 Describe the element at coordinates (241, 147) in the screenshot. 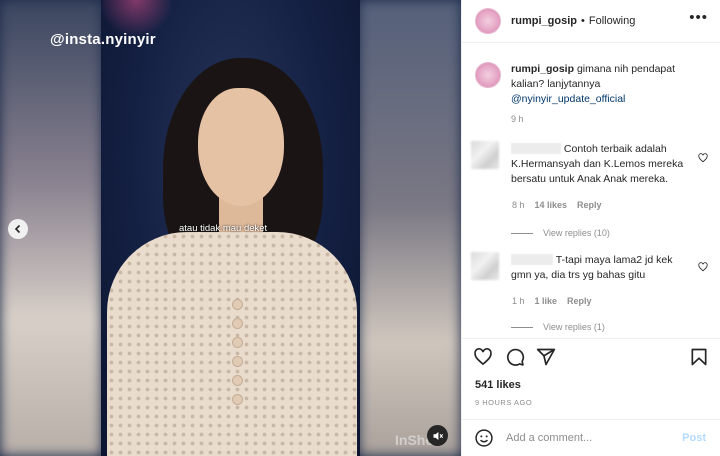

I see `person-face` at that location.